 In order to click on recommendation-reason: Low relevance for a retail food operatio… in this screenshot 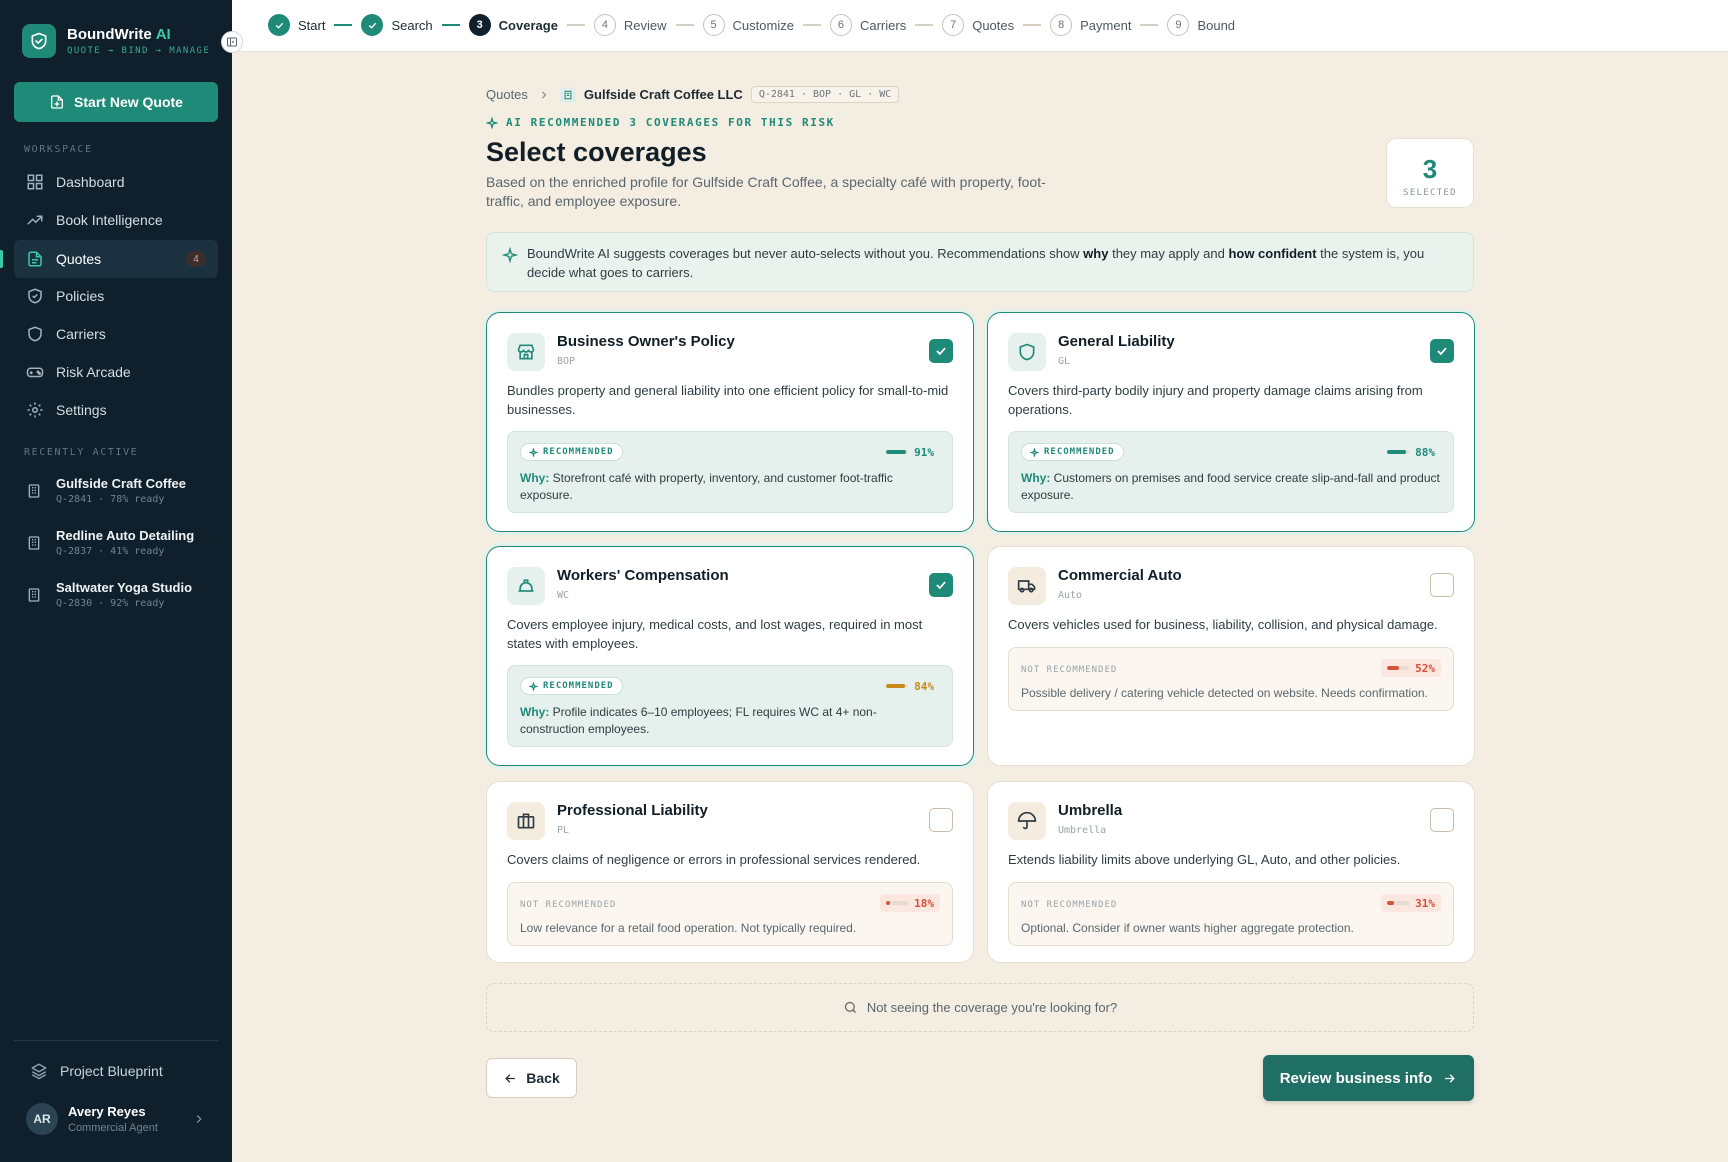, I will do `click(688, 928)`.